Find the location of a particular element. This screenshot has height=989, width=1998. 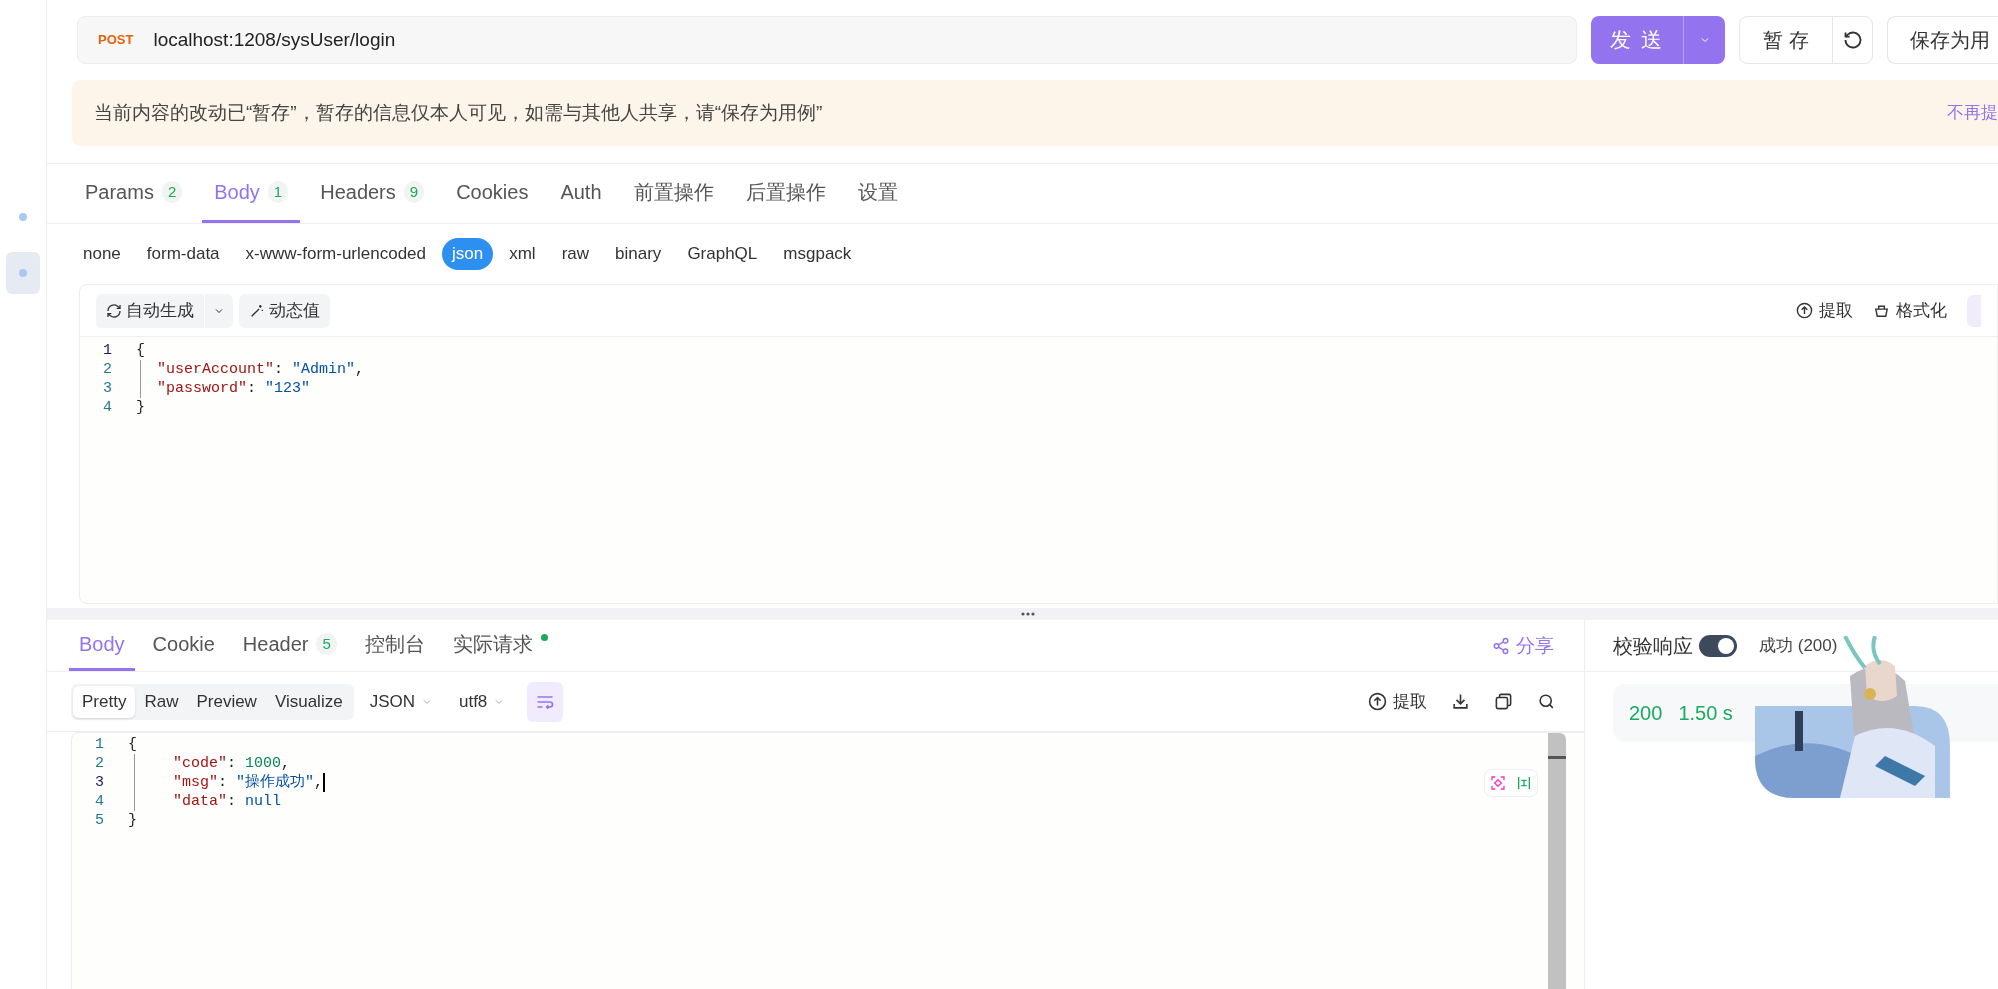

stat-value: 1.50 s is located at coordinates (1705, 713).